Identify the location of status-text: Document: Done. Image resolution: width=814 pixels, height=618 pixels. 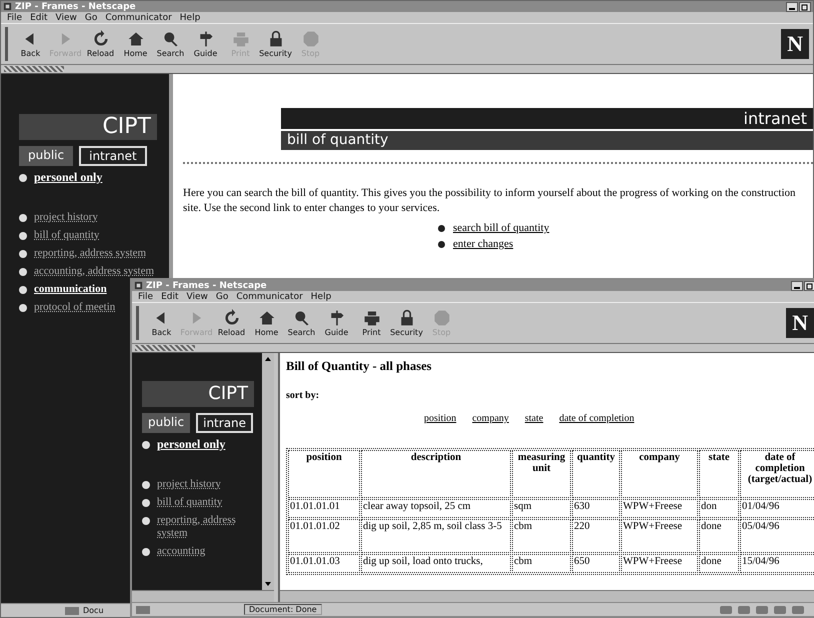
(283, 609).